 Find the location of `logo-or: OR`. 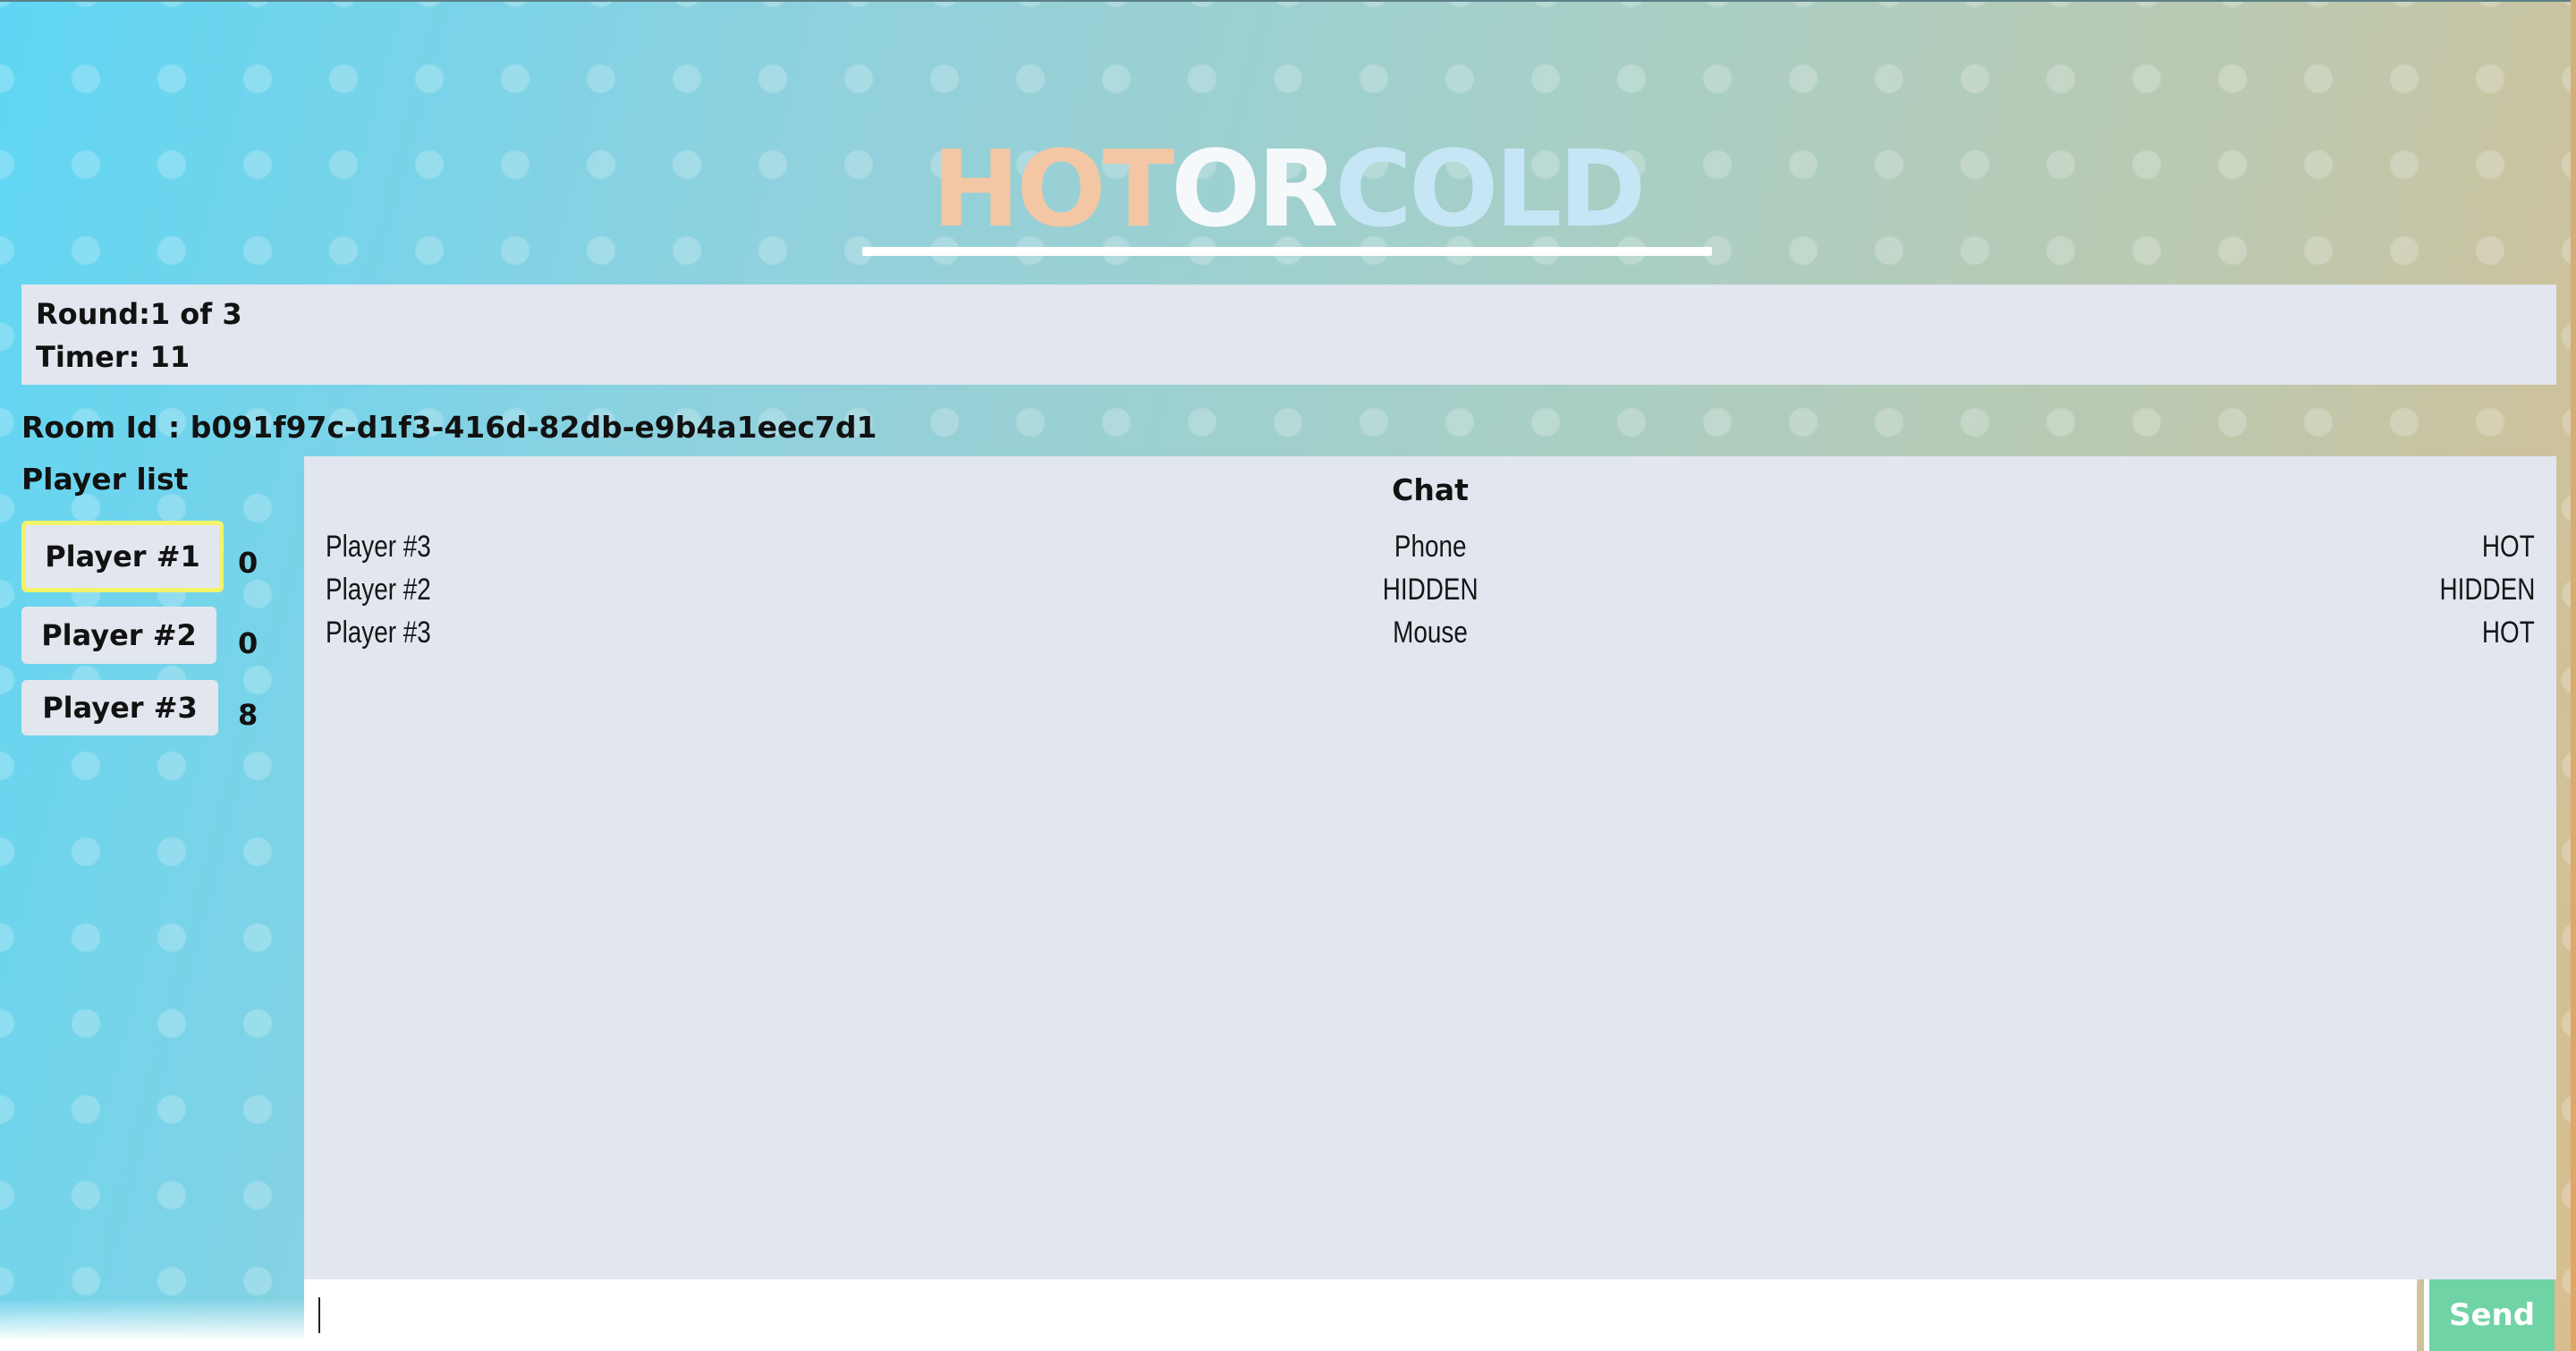

logo-or: OR is located at coordinates (1254, 189).